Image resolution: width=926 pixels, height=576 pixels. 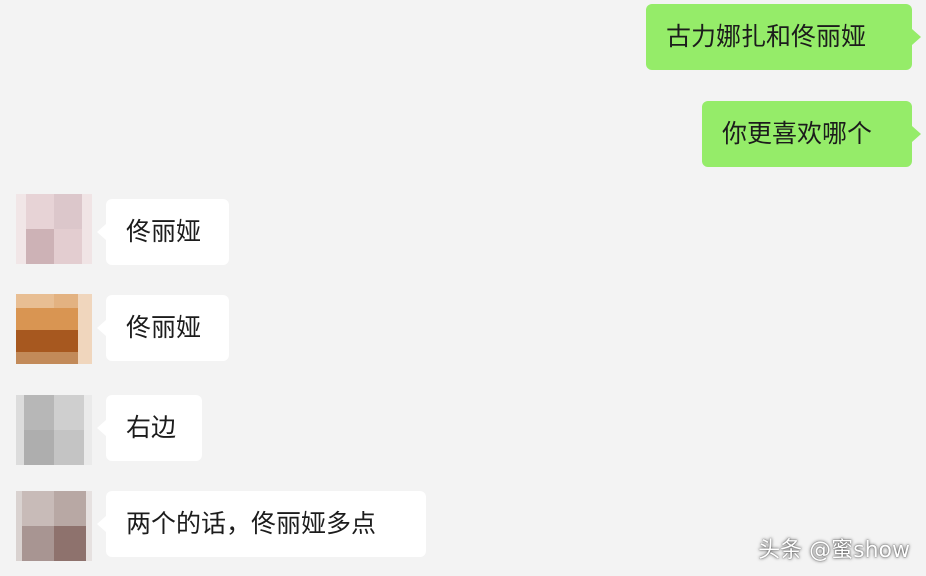 What do you see at coordinates (834, 550) in the screenshot?
I see `watermark: 头条 @蜜show` at bounding box center [834, 550].